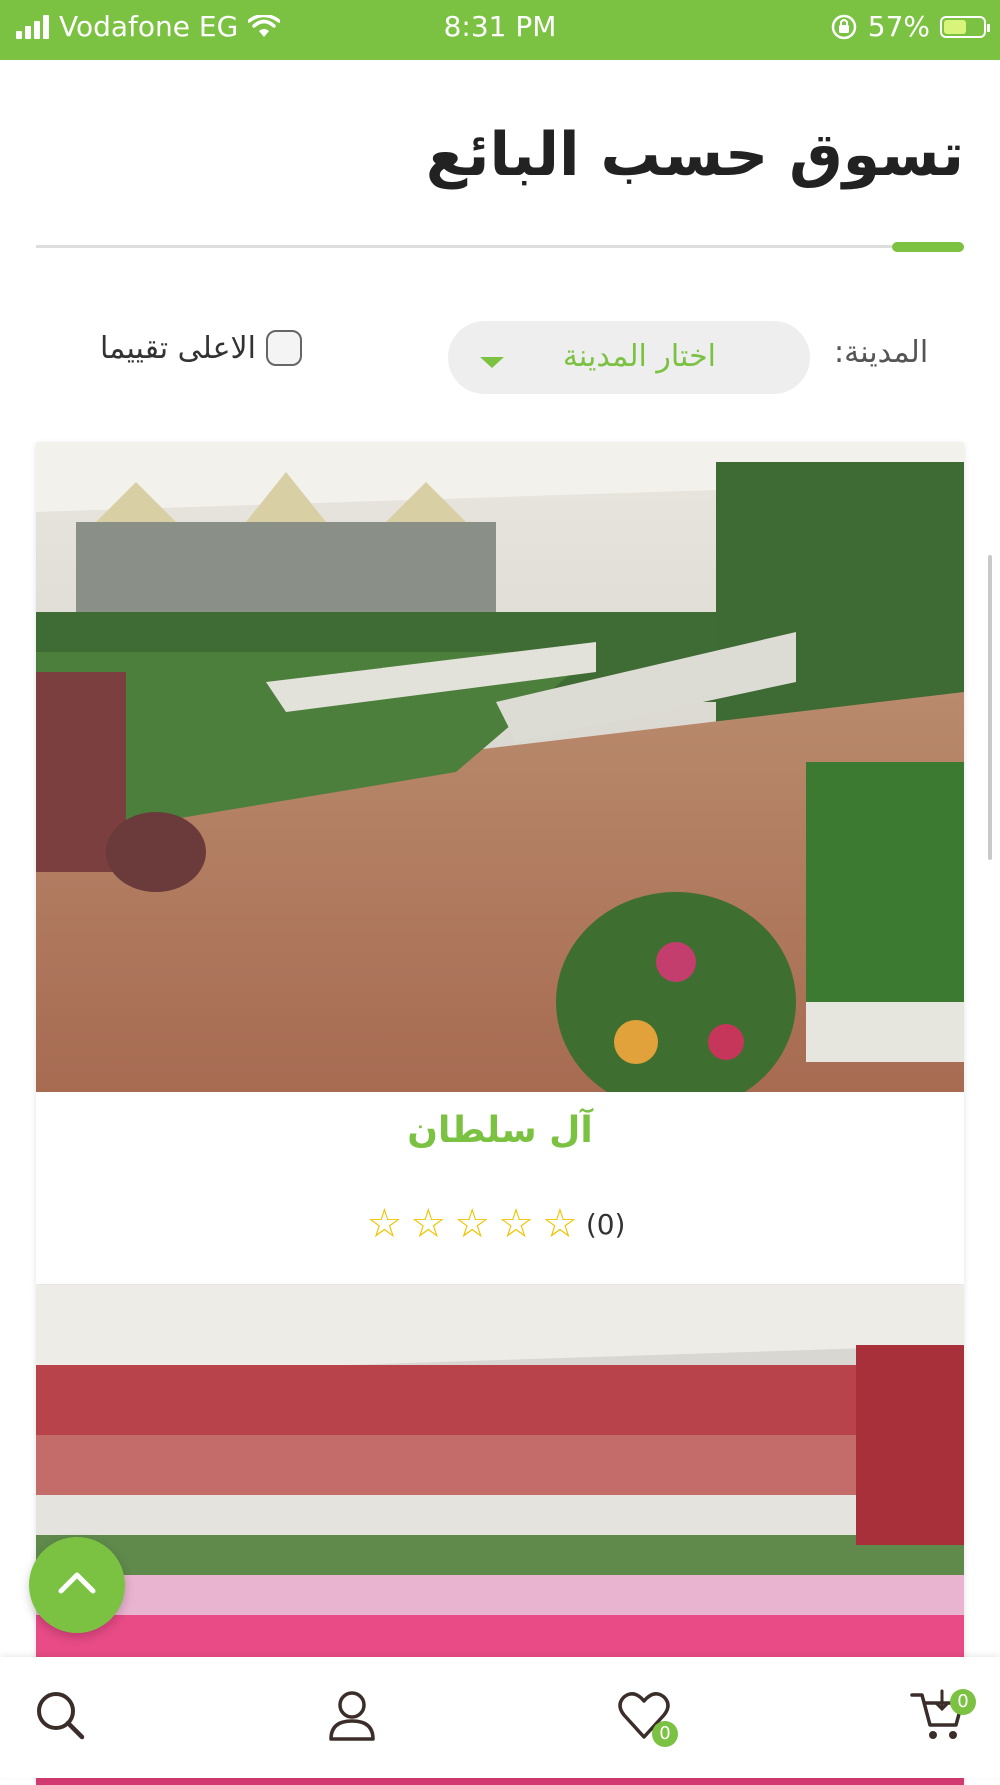 The height and width of the screenshot is (1785, 1000). I want to click on nav-cart: 0, so click(942, 1715).